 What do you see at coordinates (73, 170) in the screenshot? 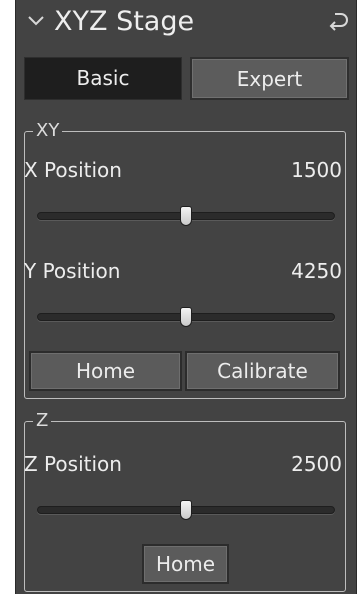
I see `x-position-label: X Position` at bounding box center [73, 170].